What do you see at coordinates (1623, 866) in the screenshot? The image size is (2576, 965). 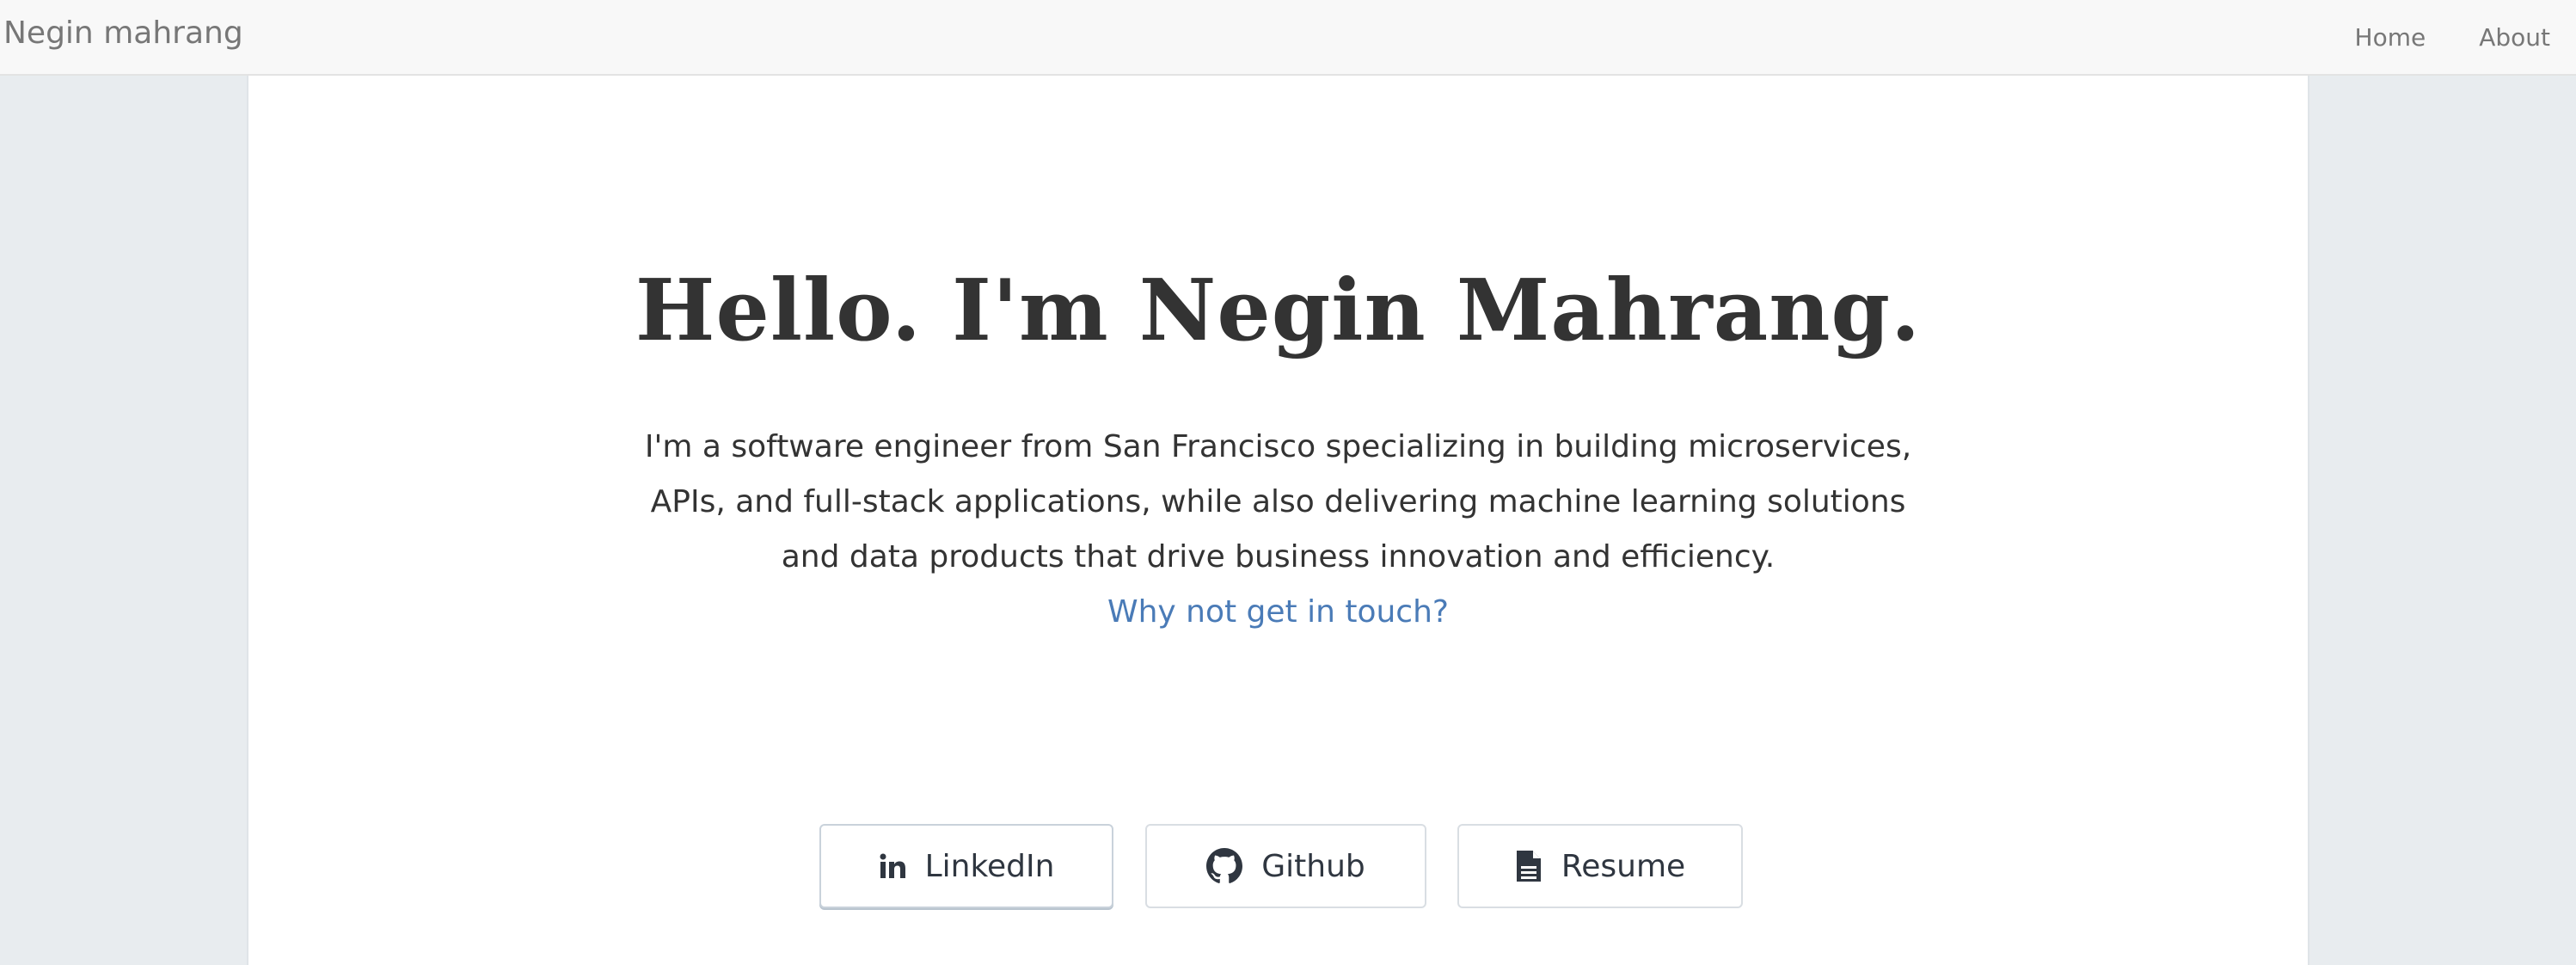 I see `resume-button-label: Resume` at bounding box center [1623, 866].